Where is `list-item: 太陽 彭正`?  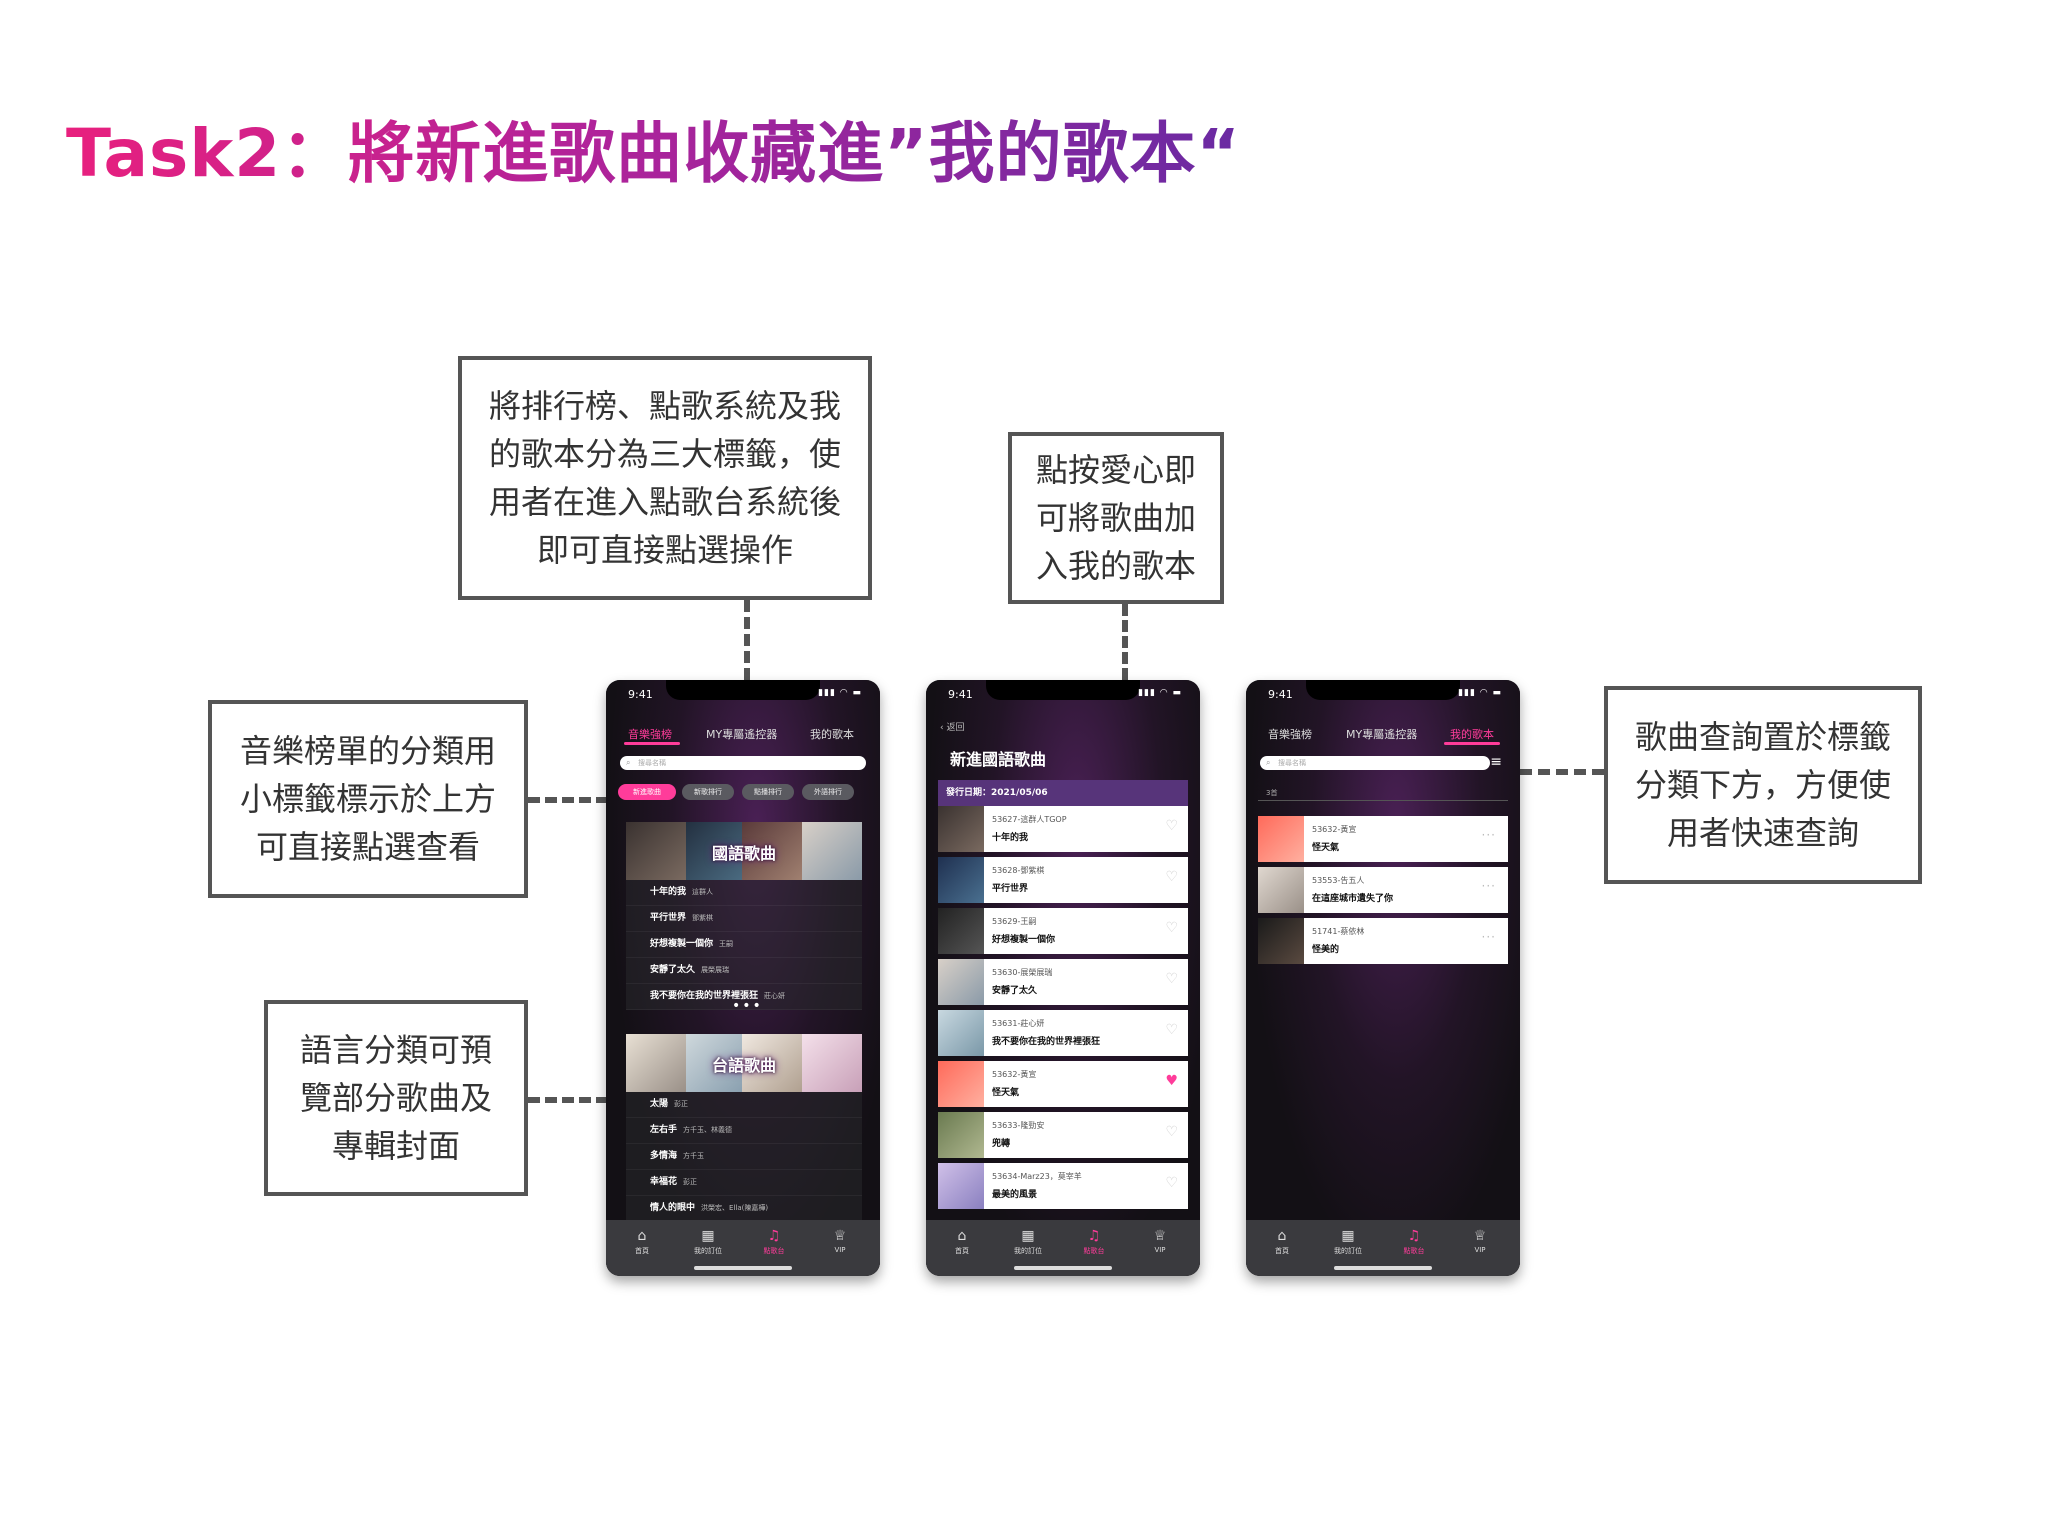 list-item: 太陽 彭正 is located at coordinates (744, 1105).